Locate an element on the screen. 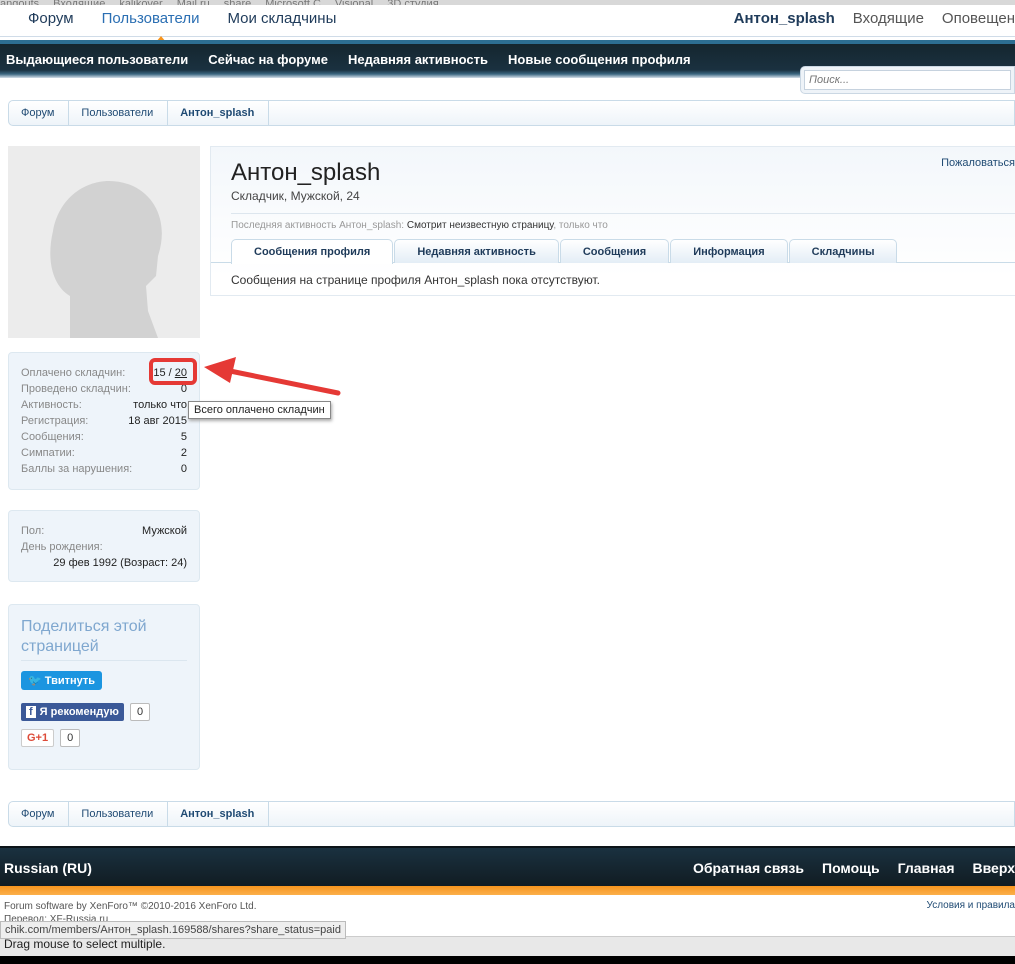 This screenshot has width=1015, height=964. avatar is located at coordinates (104, 242).